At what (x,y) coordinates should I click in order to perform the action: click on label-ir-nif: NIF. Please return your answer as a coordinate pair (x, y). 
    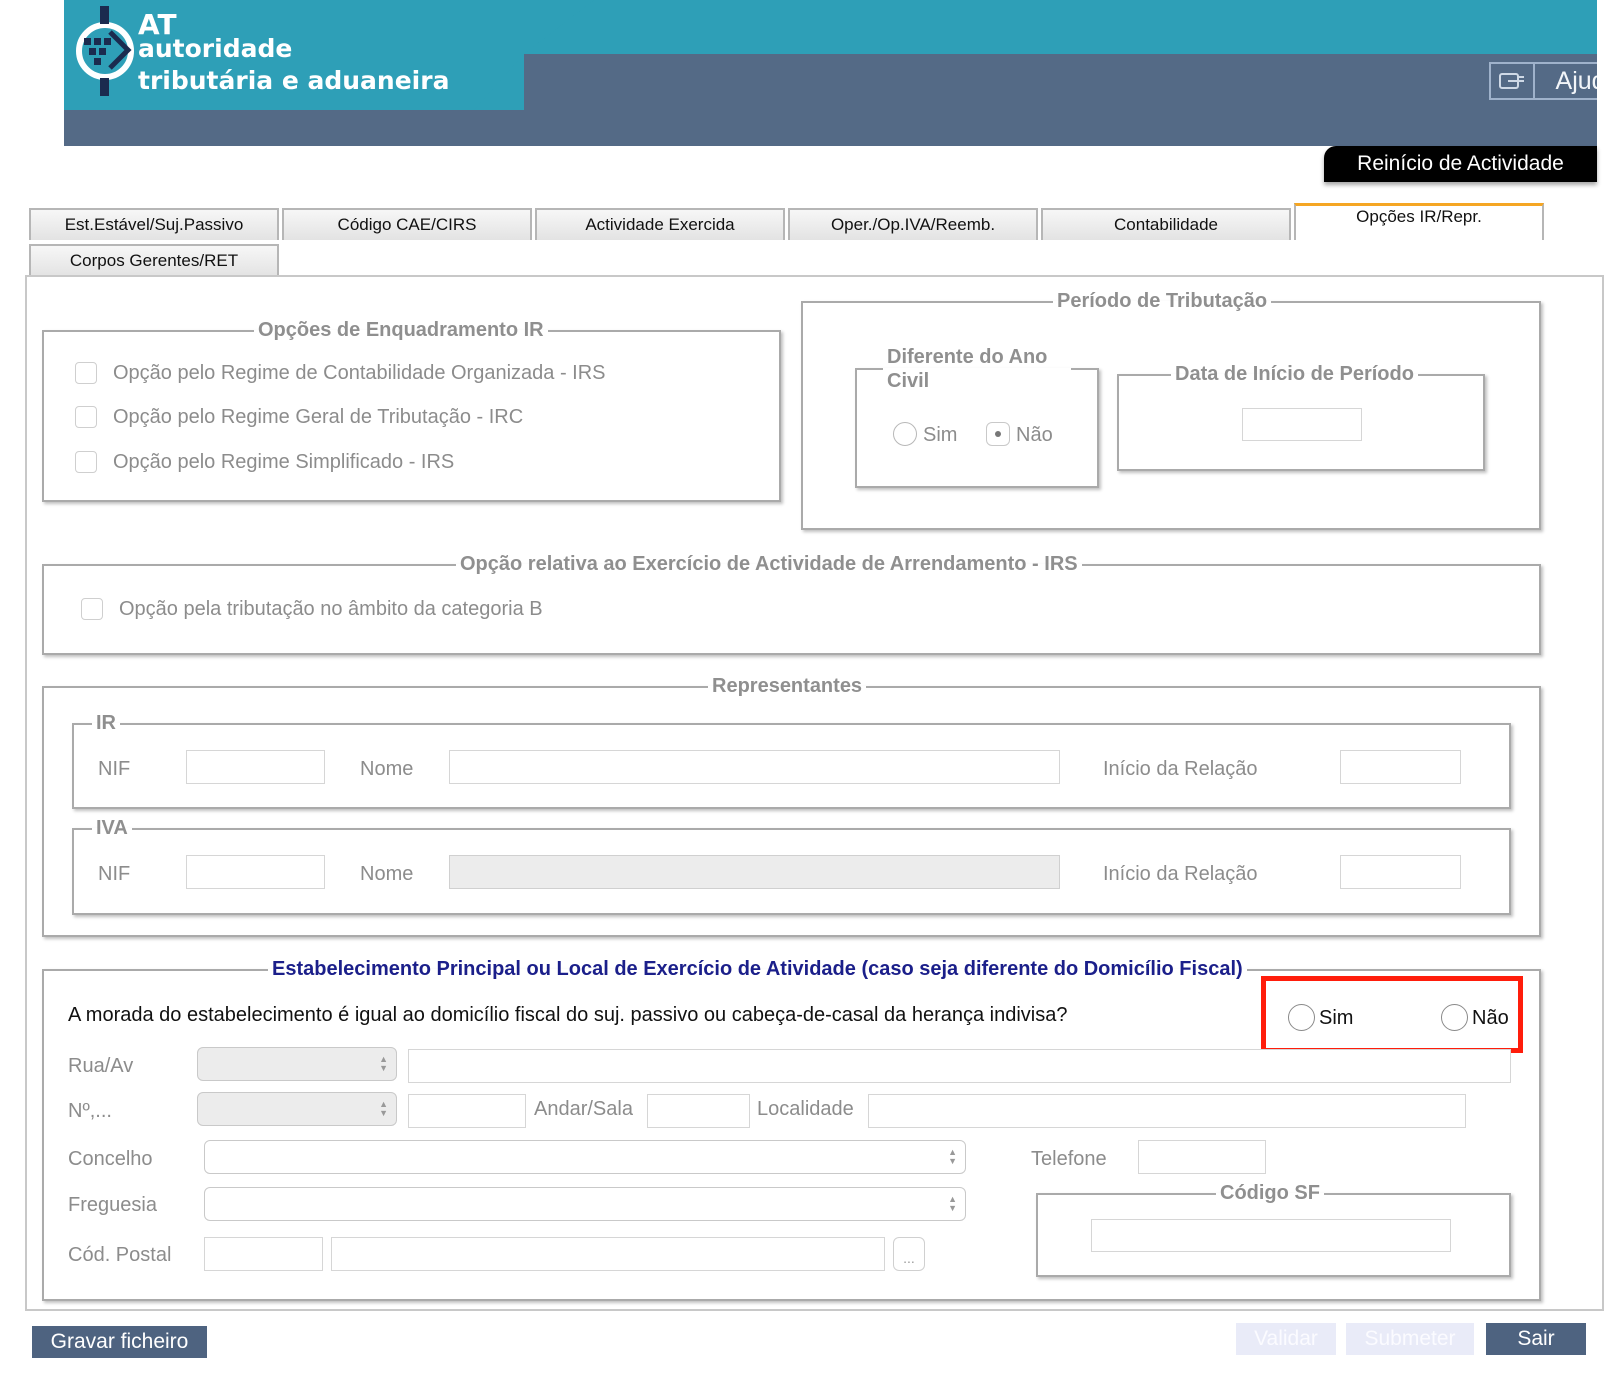
    Looking at the image, I should click on (114, 769).